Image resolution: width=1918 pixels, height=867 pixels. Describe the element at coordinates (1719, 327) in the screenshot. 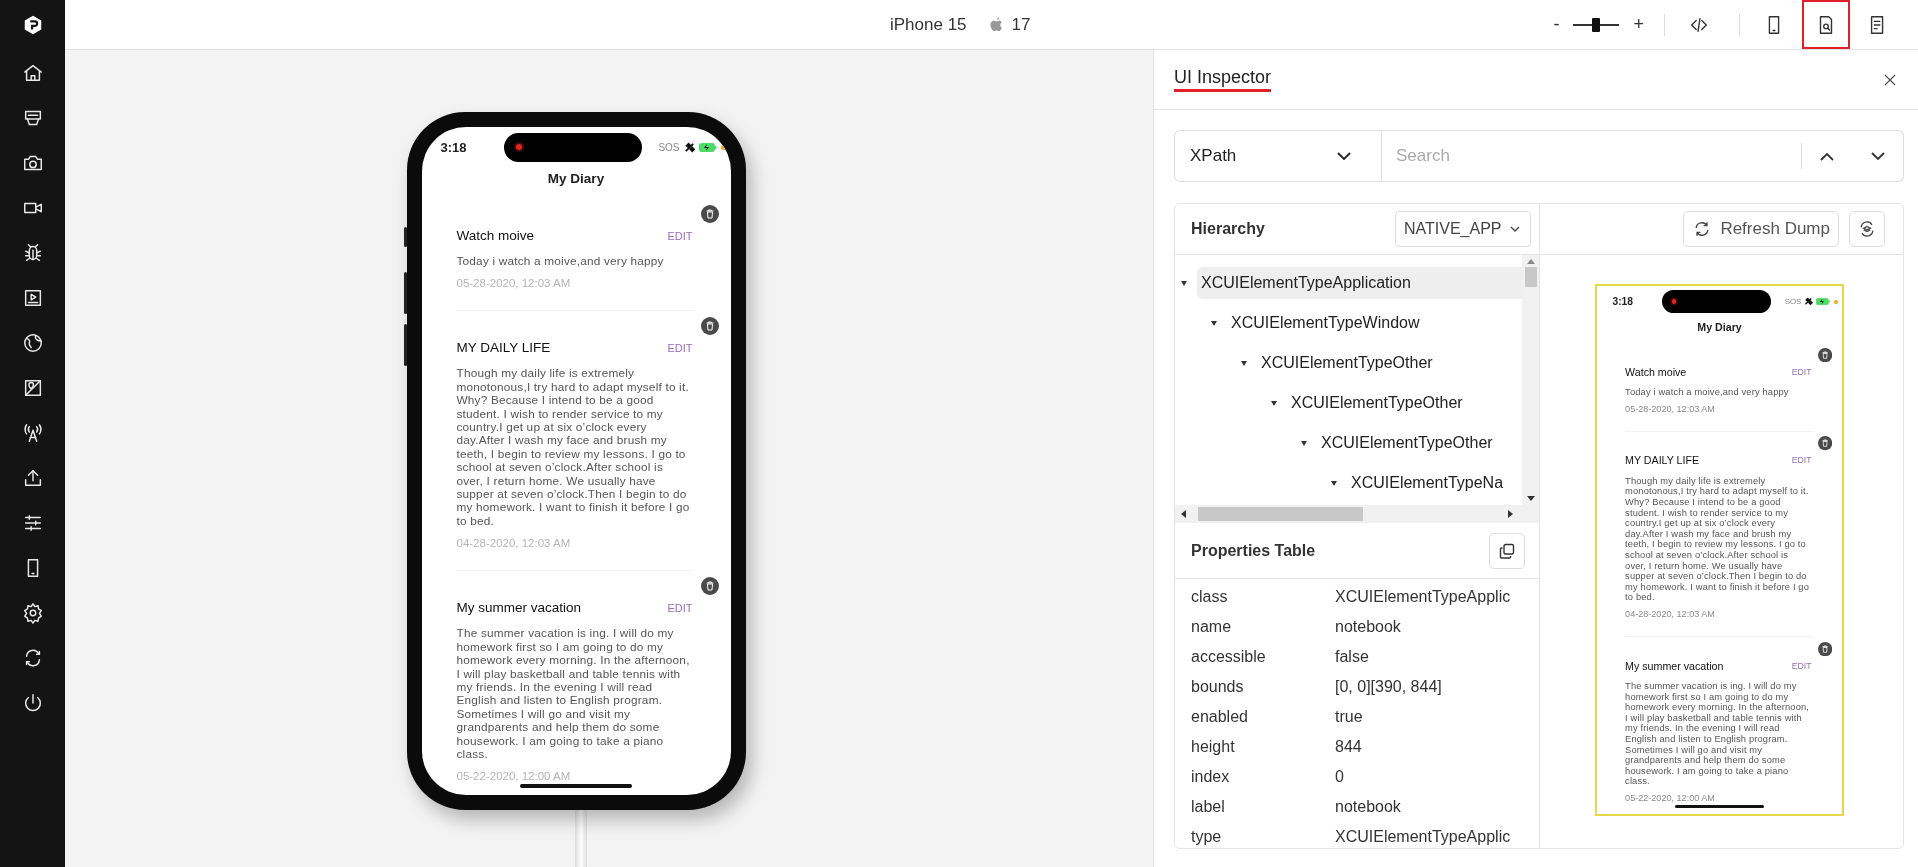

I see `app-title: My Diary` at that location.